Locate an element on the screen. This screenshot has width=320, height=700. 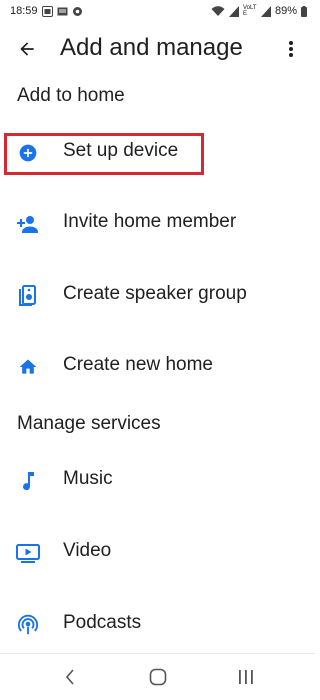
nav-home-button is located at coordinates (158, 677).